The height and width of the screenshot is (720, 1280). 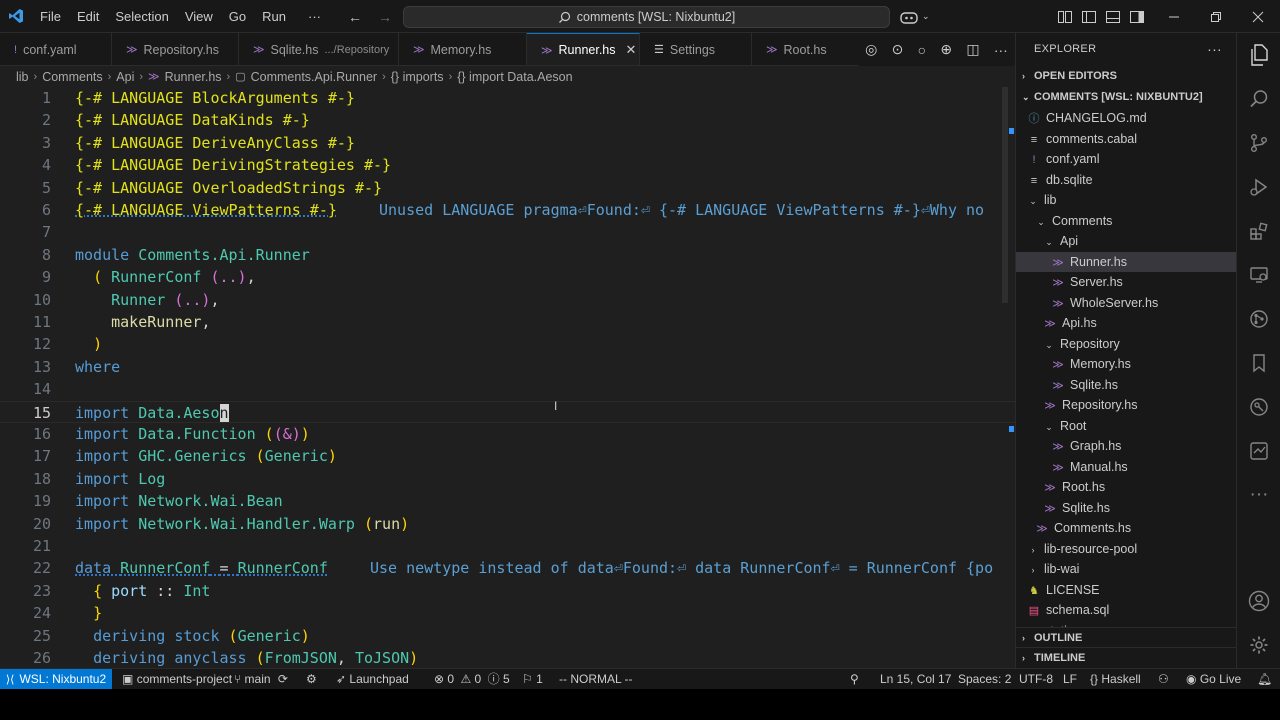 I want to click on notifications-bell-icon: 🔔︎, so click(x=1264, y=679).